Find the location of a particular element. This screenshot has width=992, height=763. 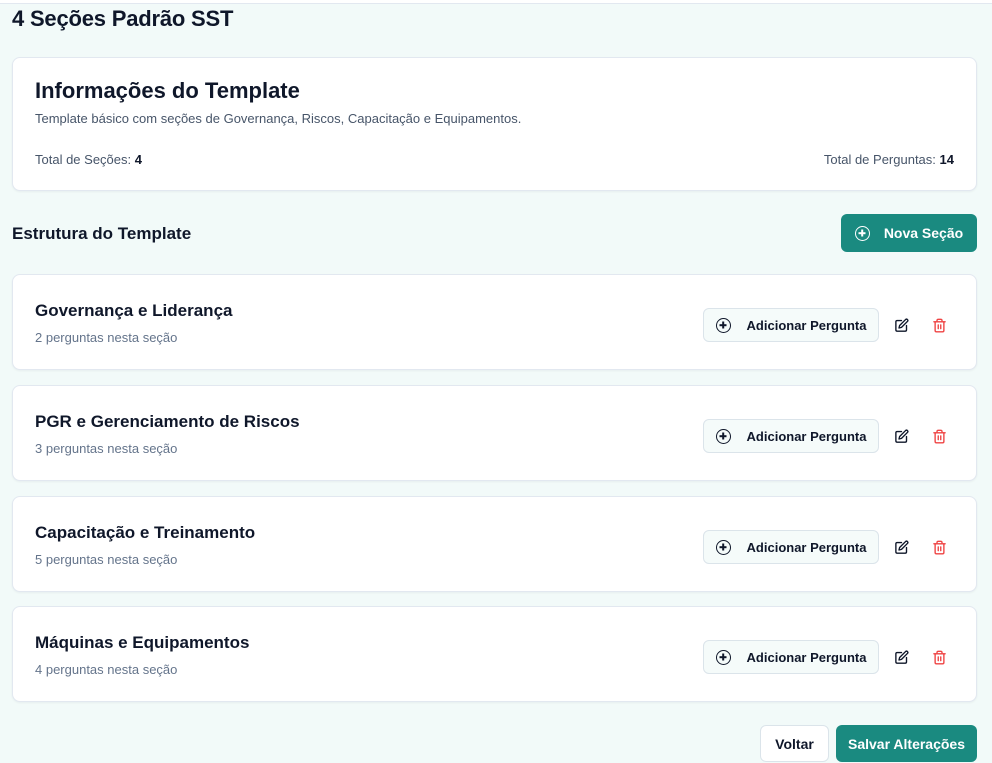

section-name: Máquinas e Equipamentos is located at coordinates (142, 642).